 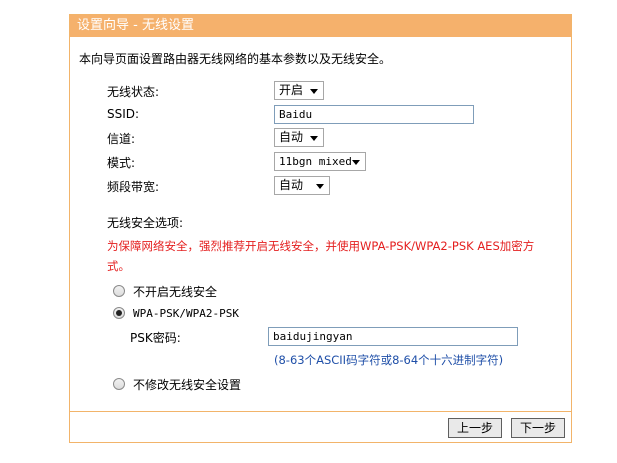 What do you see at coordinates (121, 139) in the screenshot?
I see `channel-label: 信道:` at bounding box center [121, 139].